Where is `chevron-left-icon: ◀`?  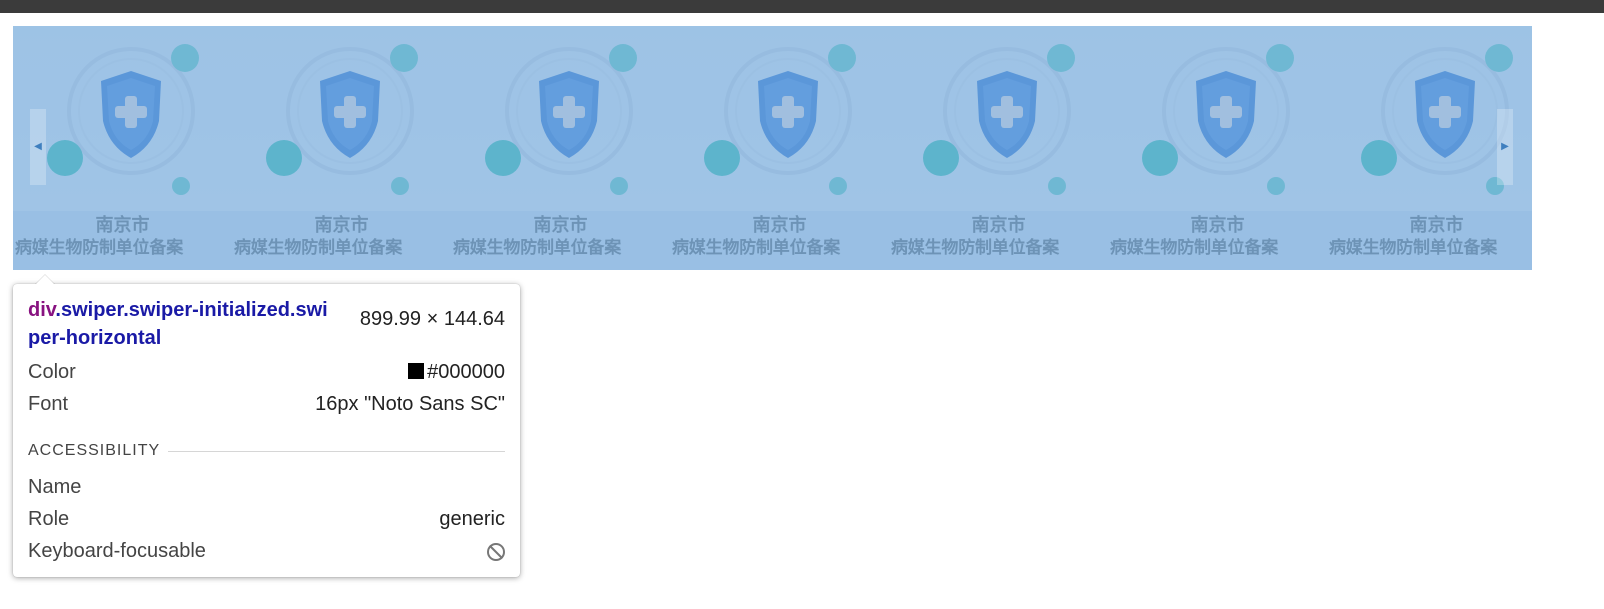
chevron-left-icon: ◀ is located at coordinates (38, 146).